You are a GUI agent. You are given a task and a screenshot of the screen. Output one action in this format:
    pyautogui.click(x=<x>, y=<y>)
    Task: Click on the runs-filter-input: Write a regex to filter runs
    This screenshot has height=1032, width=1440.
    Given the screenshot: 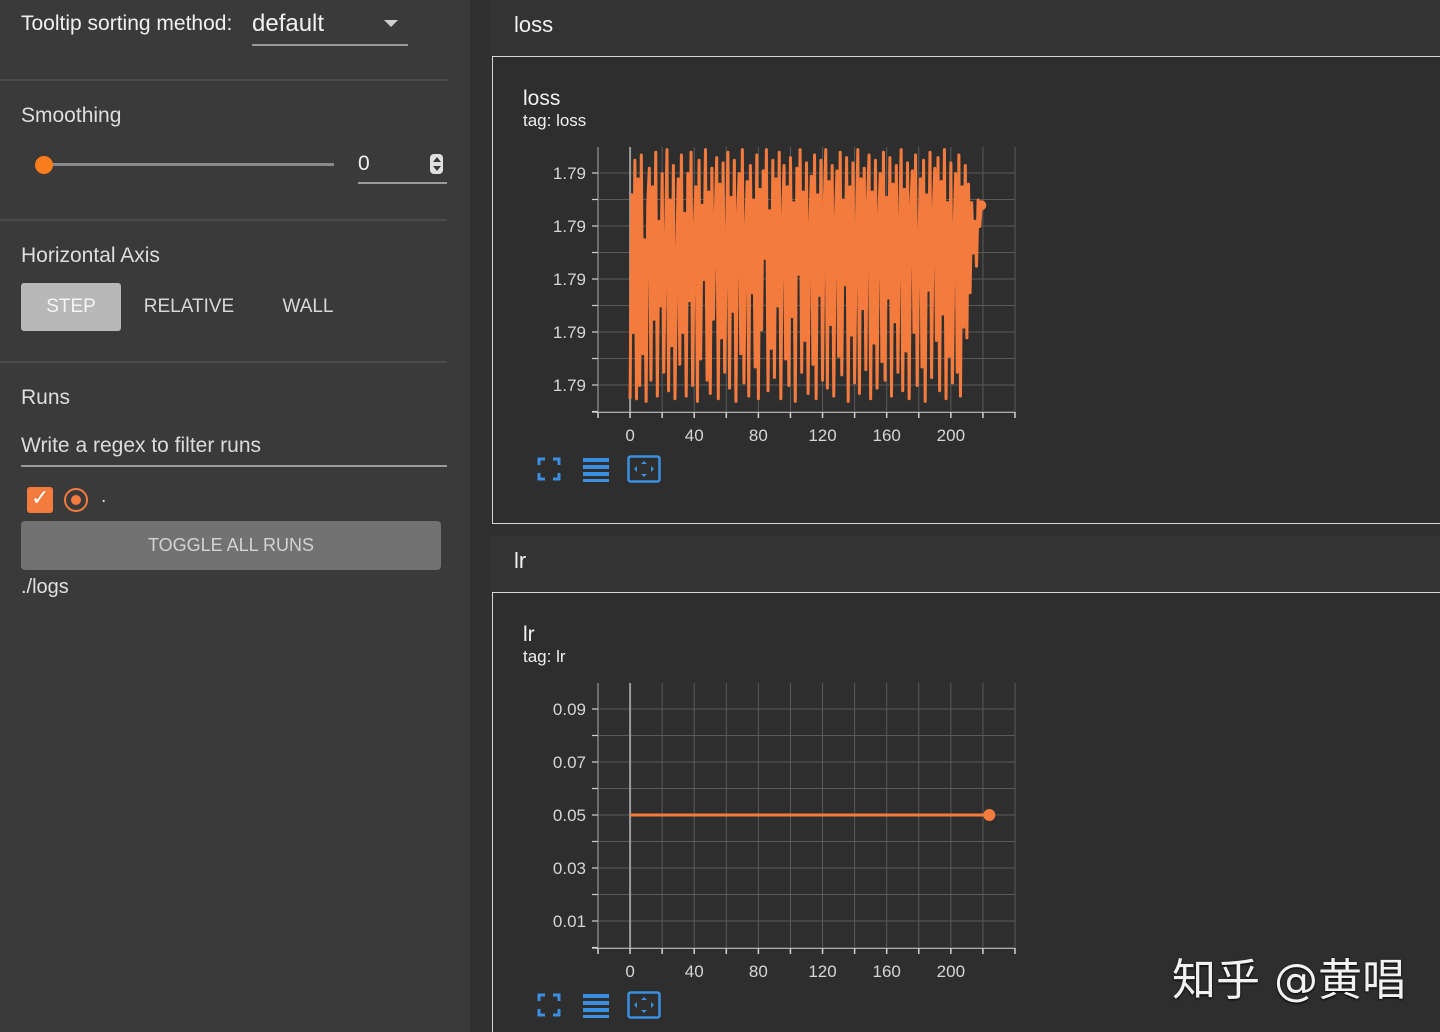 What is the action you would take?
    pyautogui.click(x=234, y=448)
    